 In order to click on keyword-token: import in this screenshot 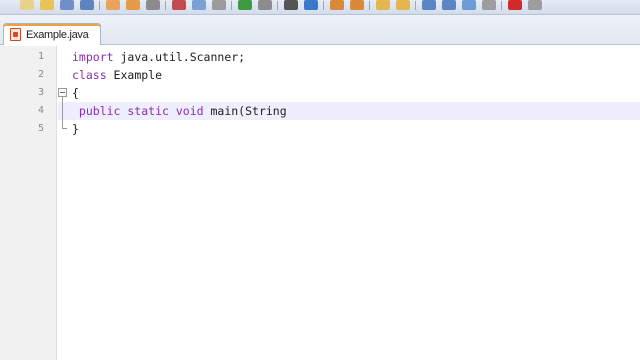, I will do `click(93, 57)`.